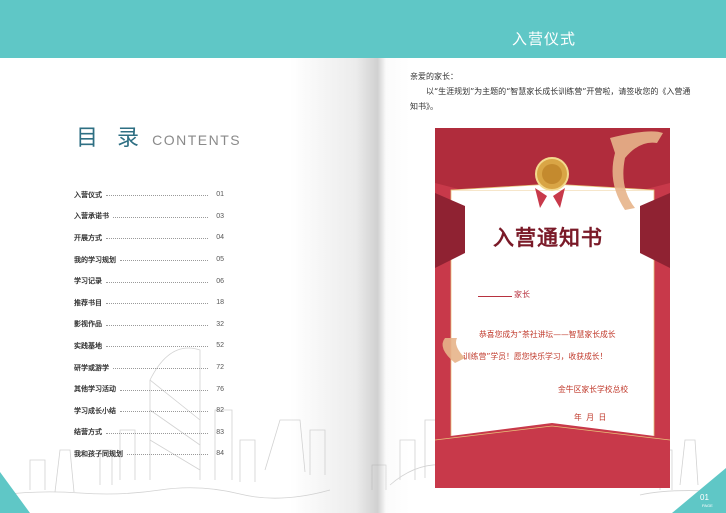 The width and height of the screenshot is (726, 513). What do you see at coordinates (220, 260) in the screenshot?
I see `toc-item-page: 05` at bounding box center [220, 260].